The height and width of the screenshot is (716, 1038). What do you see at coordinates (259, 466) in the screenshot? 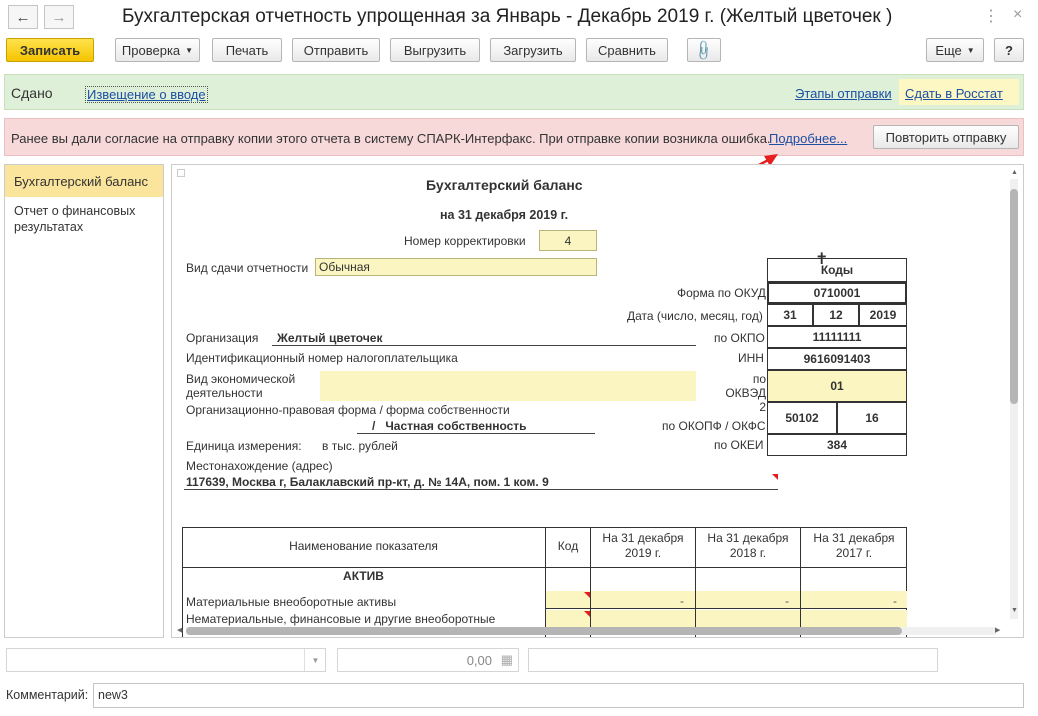
I see `address-label: Местонахождение (адрес)` at bounding box center [259, 466].